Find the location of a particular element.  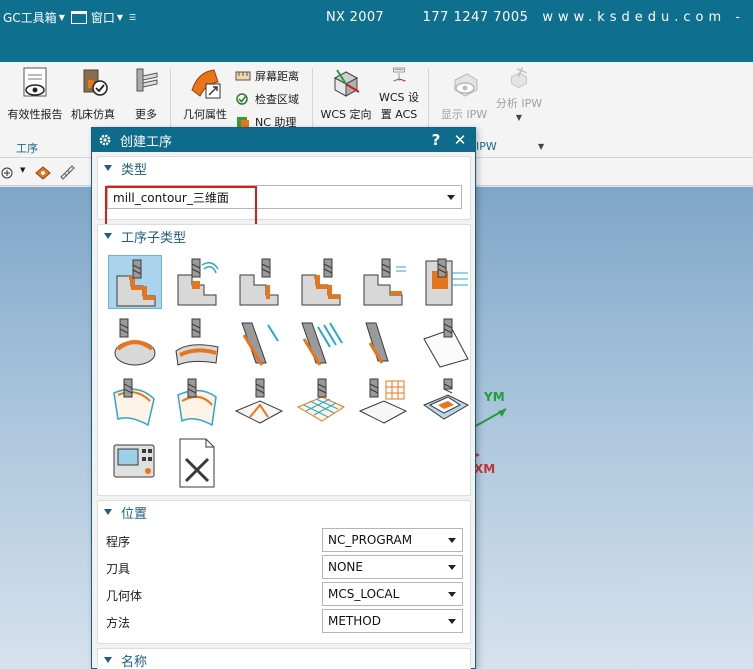

check-area-label: 检查区域 is located at coordinates (277, 99).